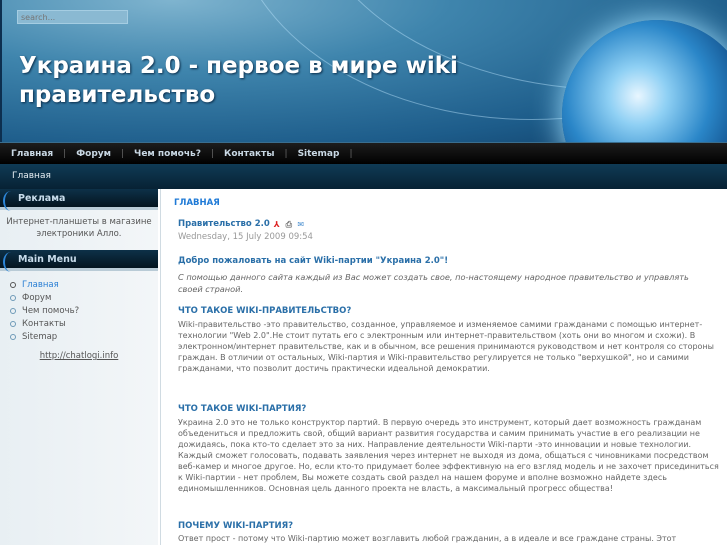 The image size is (727, 545). Describe the element at coordinates (265, 311) in the screenshot. I see `section-heading: ЧТО ТАКОЕ WIKI-ПРАВИТЕЛЬСТВО?` at that location.